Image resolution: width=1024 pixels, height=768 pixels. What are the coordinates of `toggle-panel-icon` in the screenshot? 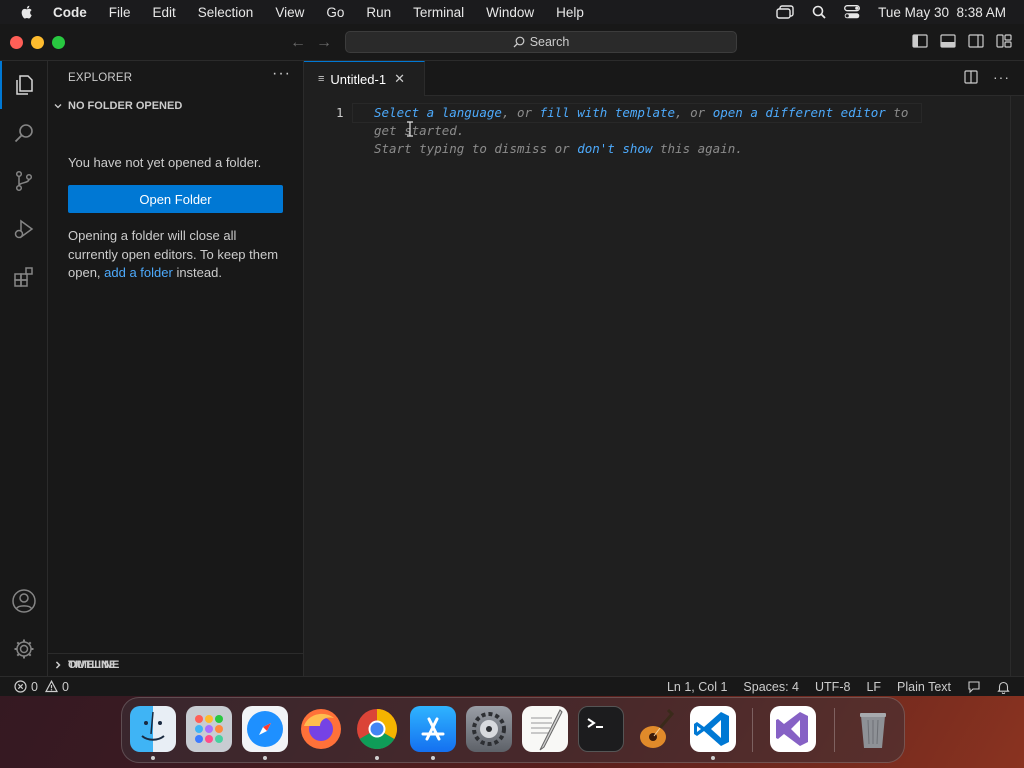 It's located at (948, 41).